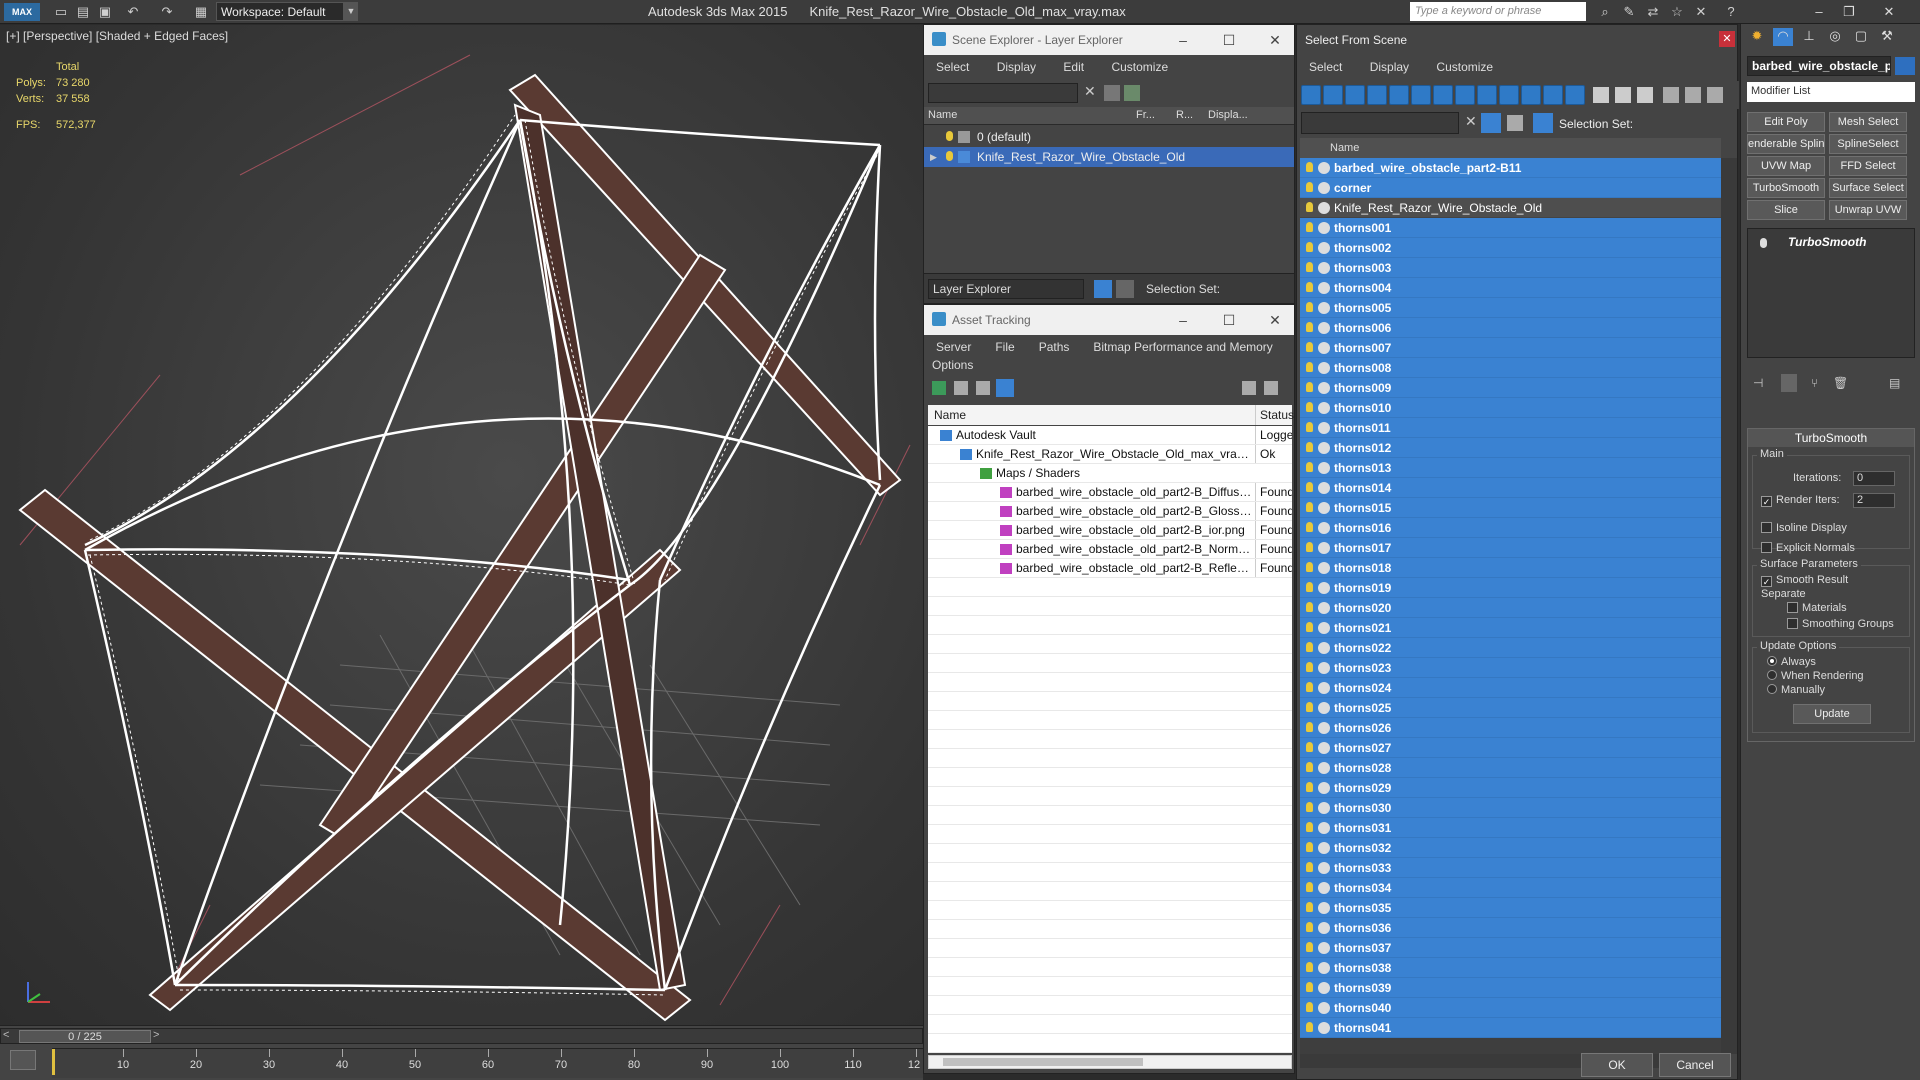 The height and width of the screenshot is (1080, 1920). I want to click on frame-indicator: 0 / 225, so click(85, 1036).